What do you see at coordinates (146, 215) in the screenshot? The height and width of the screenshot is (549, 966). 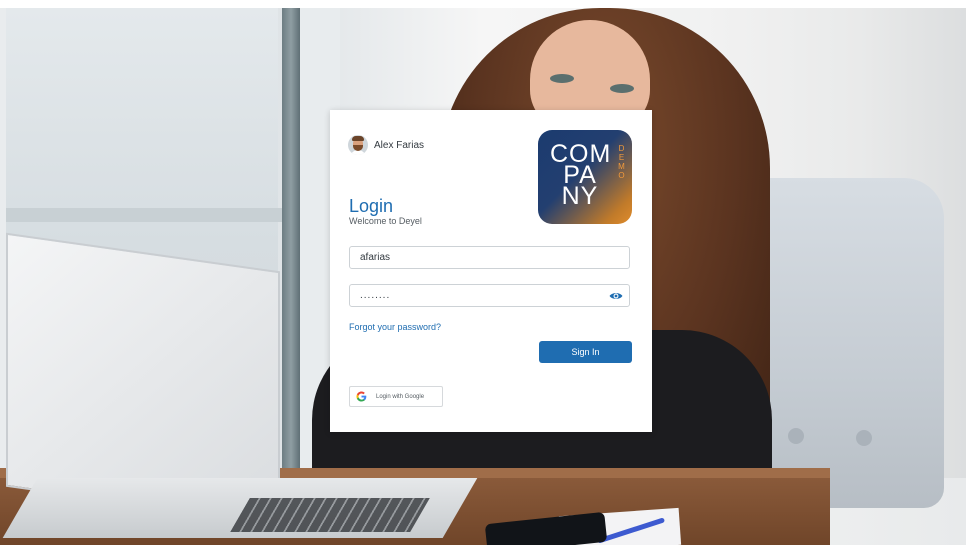 I see `window-bar` at bounding box center [146, 215].